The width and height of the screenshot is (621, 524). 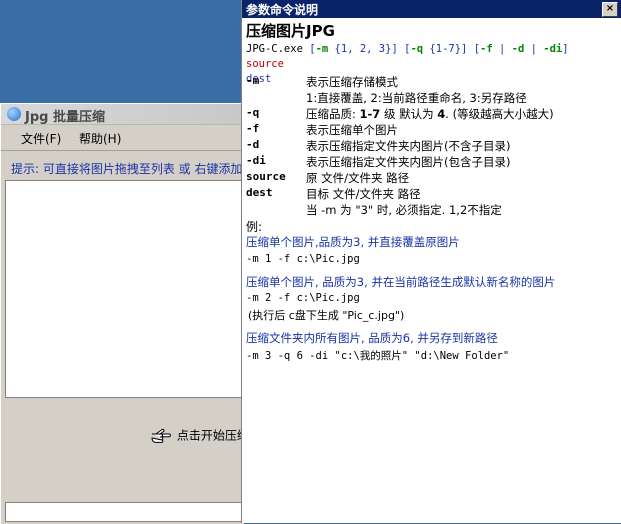 What do you see at coordinates (326, 315) in the screenshot?
I see `example-note: (执行后 c盘下生成 "Pic_c.jpg")` at bounding box center [326, 315].